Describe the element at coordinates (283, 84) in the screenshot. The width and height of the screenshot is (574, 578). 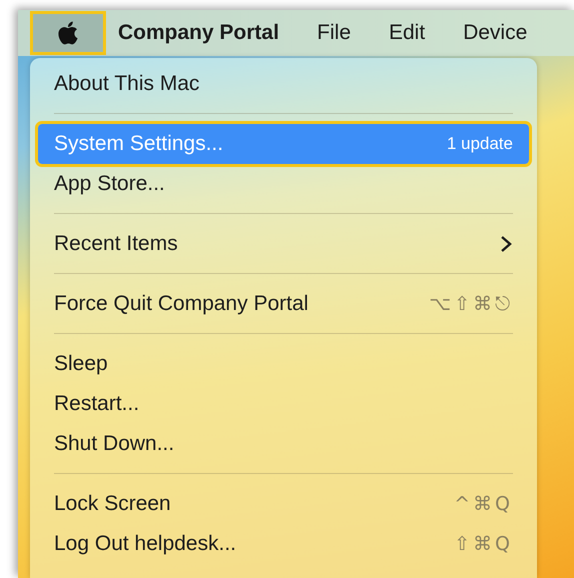
I see `menu-item: About This Mac` at that location.